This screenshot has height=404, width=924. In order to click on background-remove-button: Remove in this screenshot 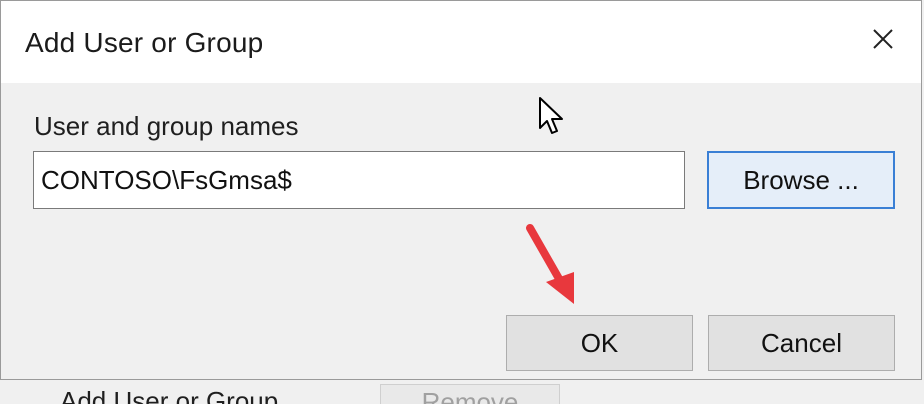, I will do `click(470, 394)`.